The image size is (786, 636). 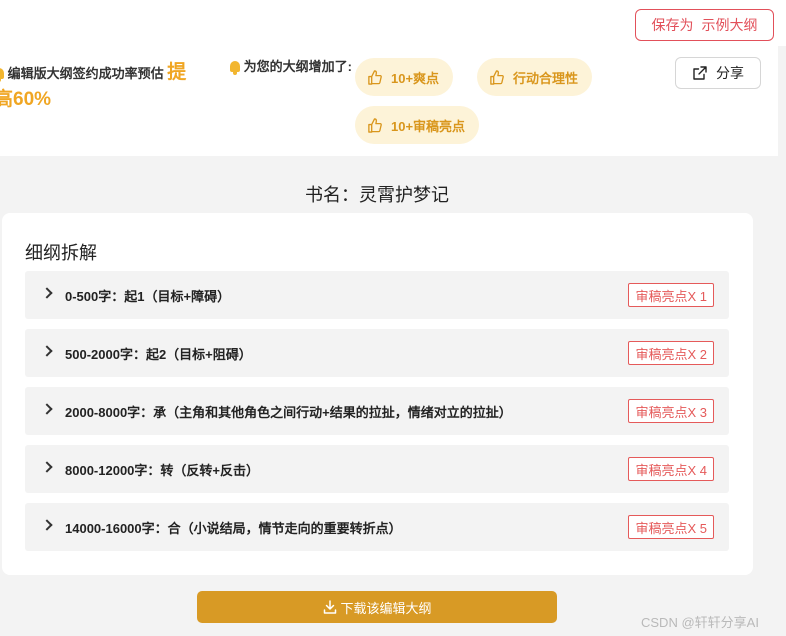 I want to click on feature-chip-review-highlights: 10+审稿亮点, so click(x=417, y=125).